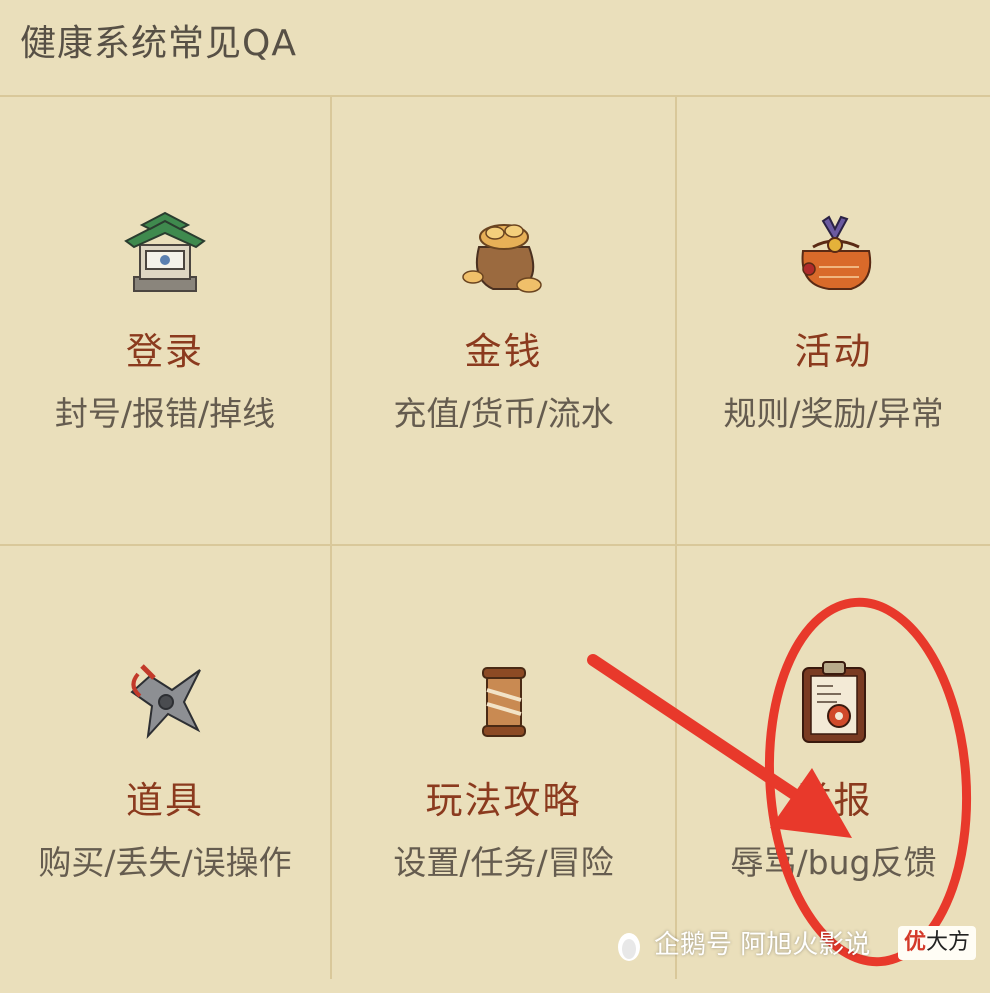 This screenshot has height=993, width=990. I want to click on header: 健康系统常见QA, so click(495, 48).